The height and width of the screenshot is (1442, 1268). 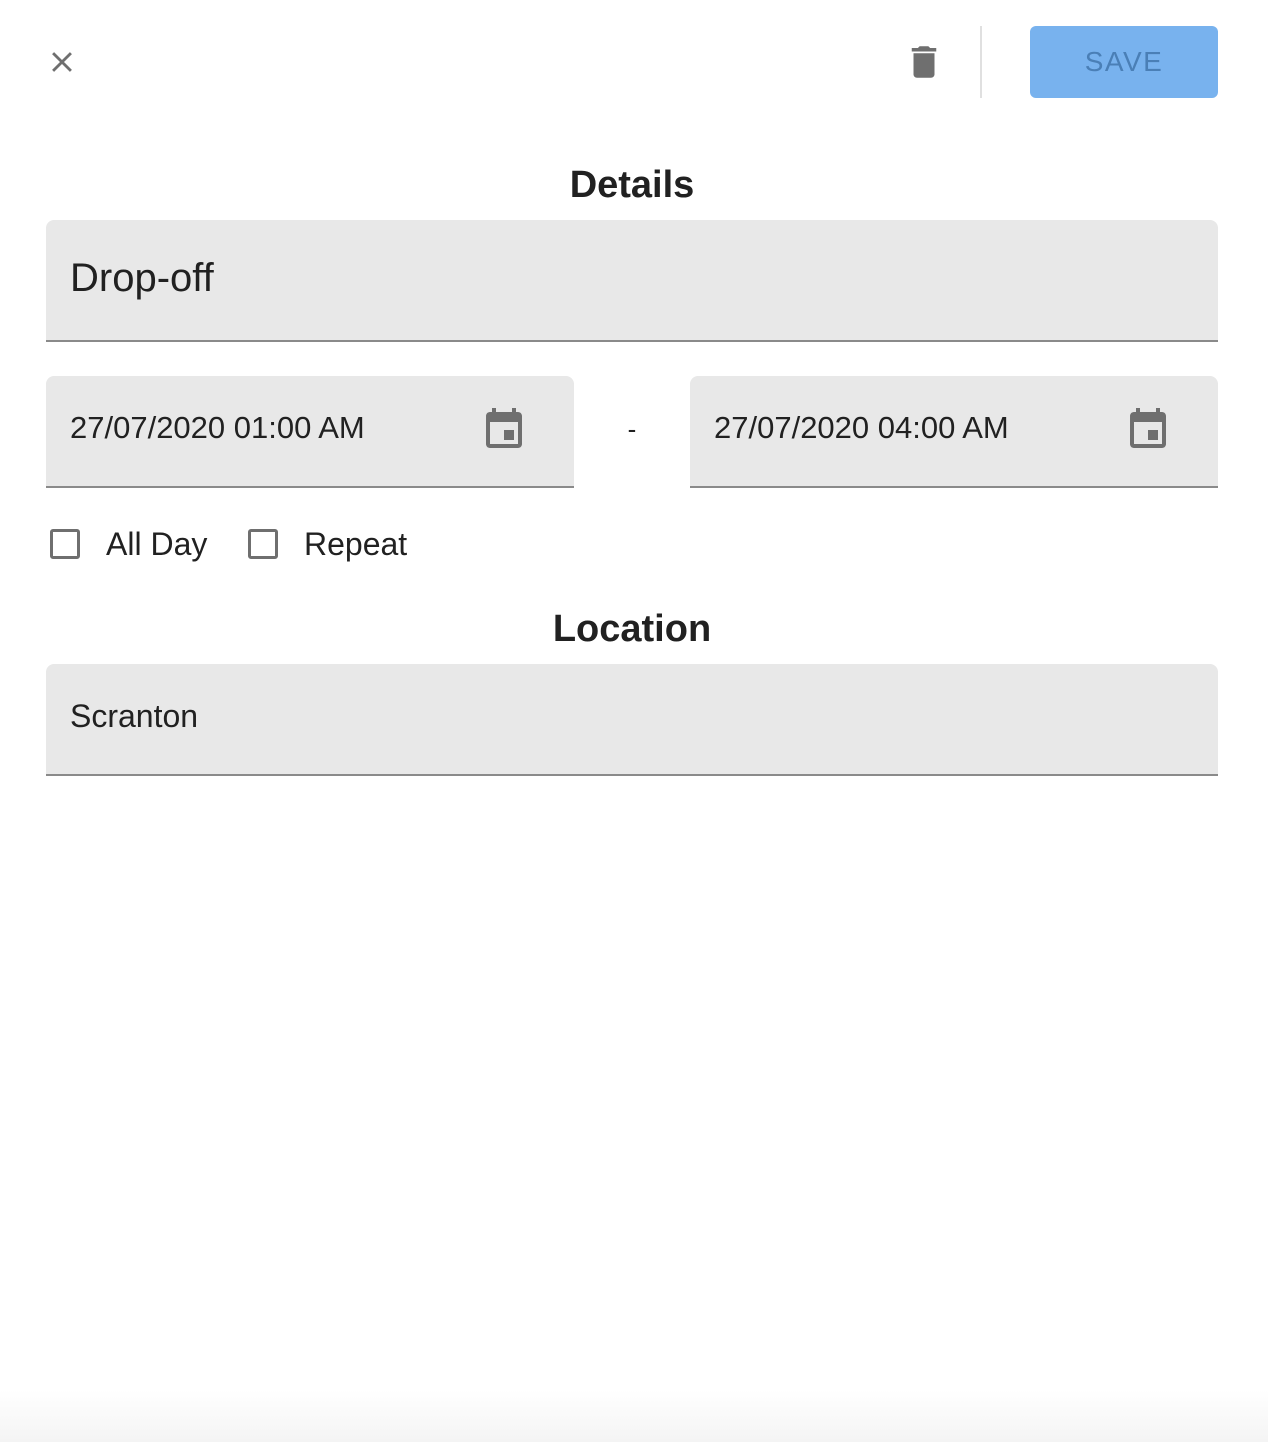 I want to click on location-field: Scranton, so click(x=632, y=720).